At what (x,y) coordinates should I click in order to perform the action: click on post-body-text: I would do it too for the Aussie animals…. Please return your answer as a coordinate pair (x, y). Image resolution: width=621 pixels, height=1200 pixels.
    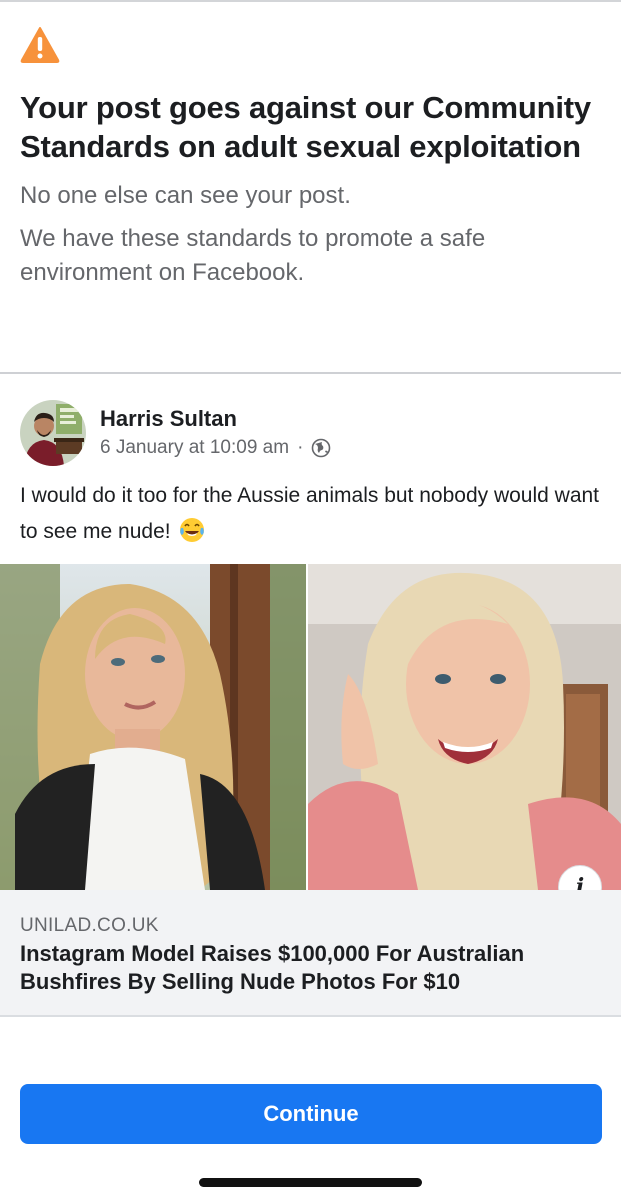
    Looking at the image, I should click on (310, 513).